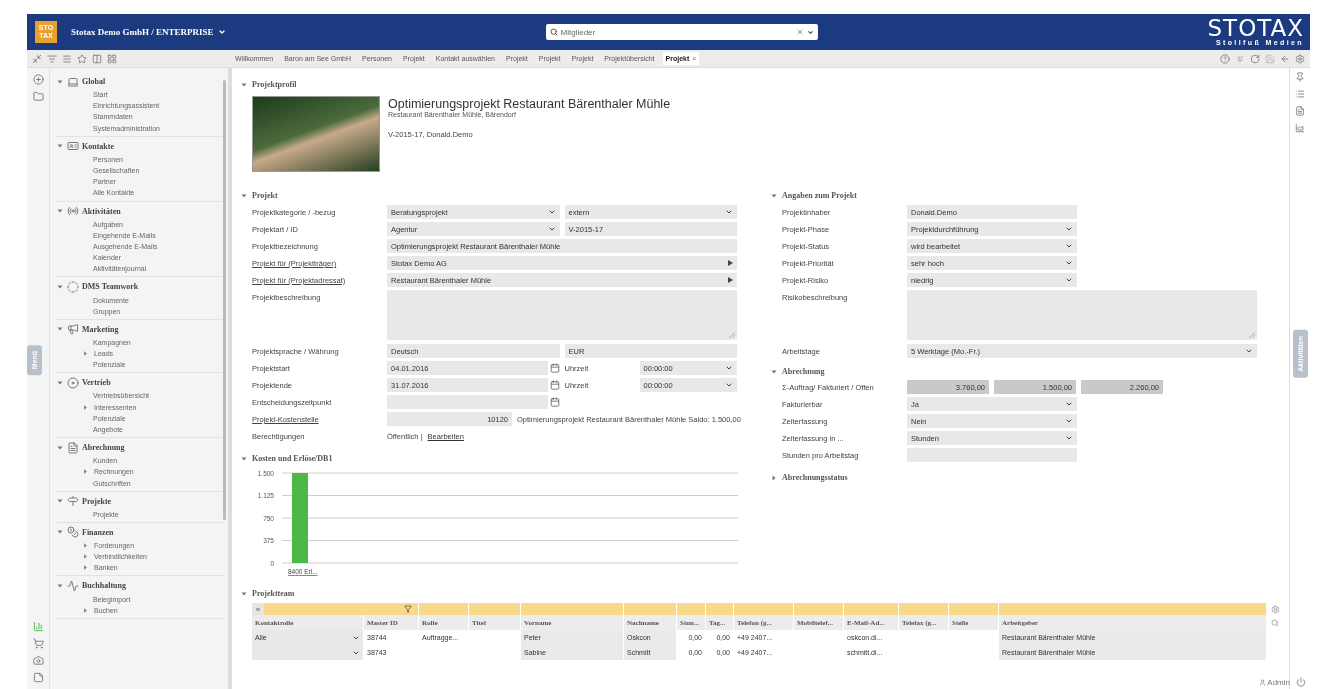 This screenshot has height=689, width=1322. Describe the element at coordinates (73, 286) in the screenshot. I see `dashed-circle-icon` at that location.